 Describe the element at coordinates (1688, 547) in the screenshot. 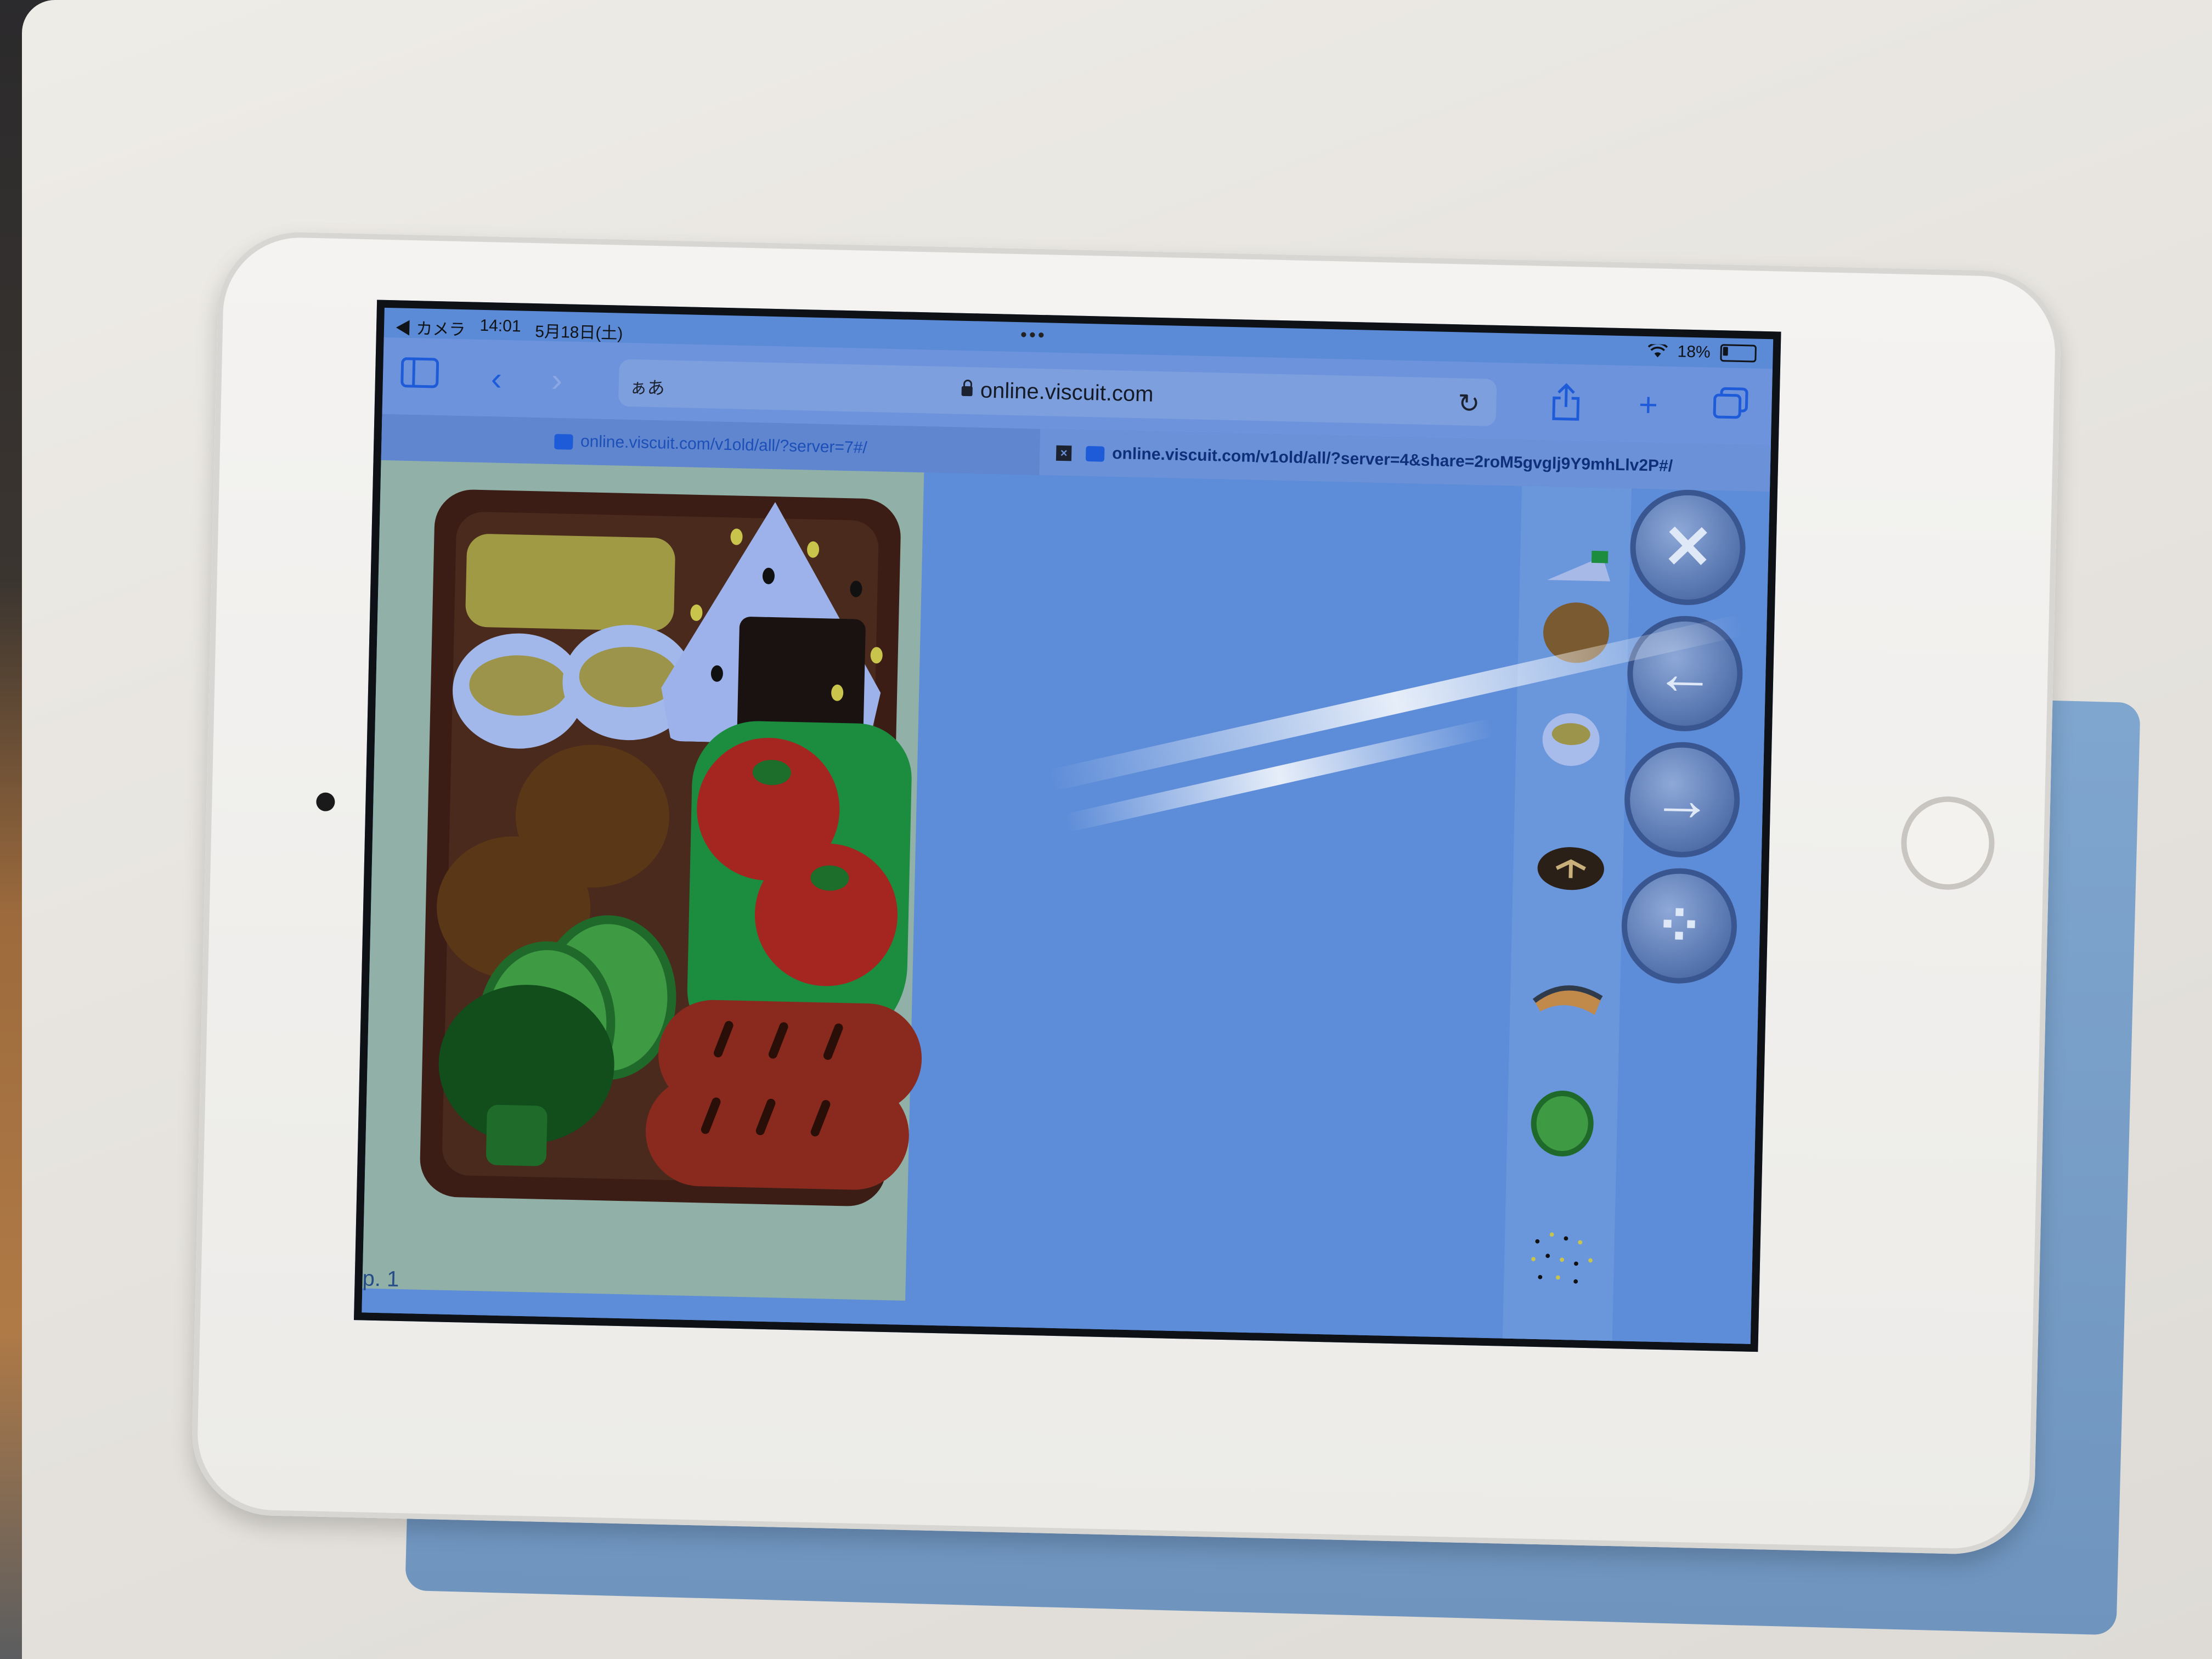

I see `delete-button: ✕` at that location.